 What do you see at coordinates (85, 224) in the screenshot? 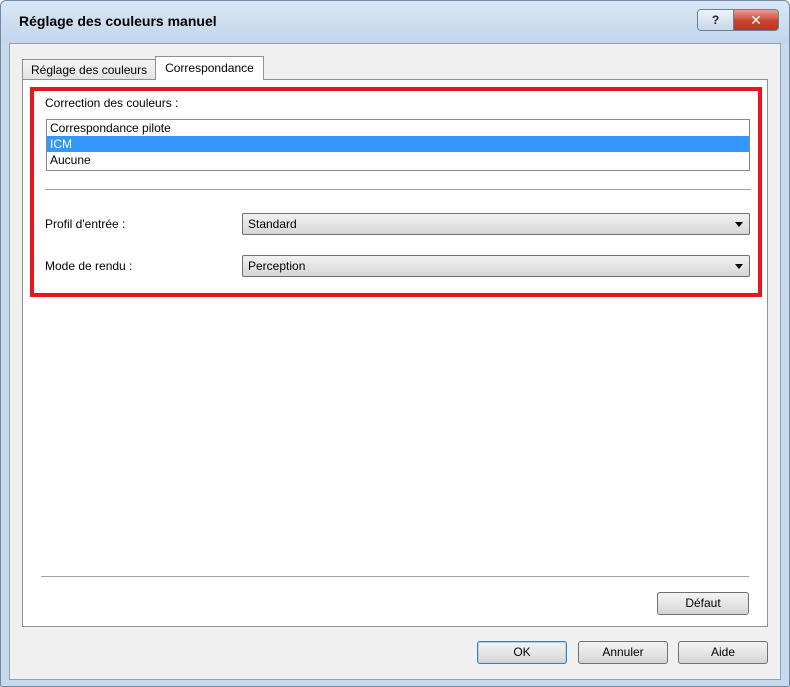
I see `input-profile-label: Profil d'entrée :` at bounding box center [85, 224].